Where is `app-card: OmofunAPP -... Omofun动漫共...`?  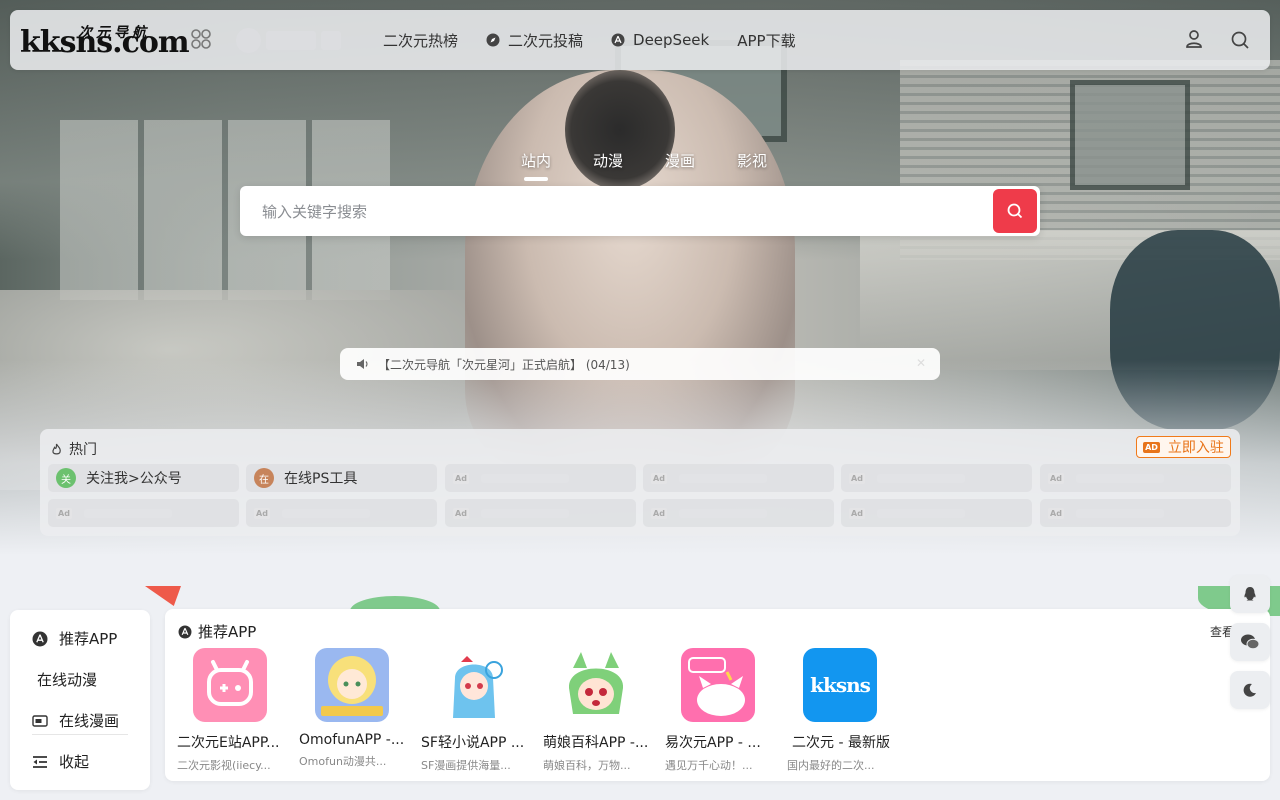 app-card: OmofunAPP -... Omofun动漫共... is located at coordinates (354, 708).